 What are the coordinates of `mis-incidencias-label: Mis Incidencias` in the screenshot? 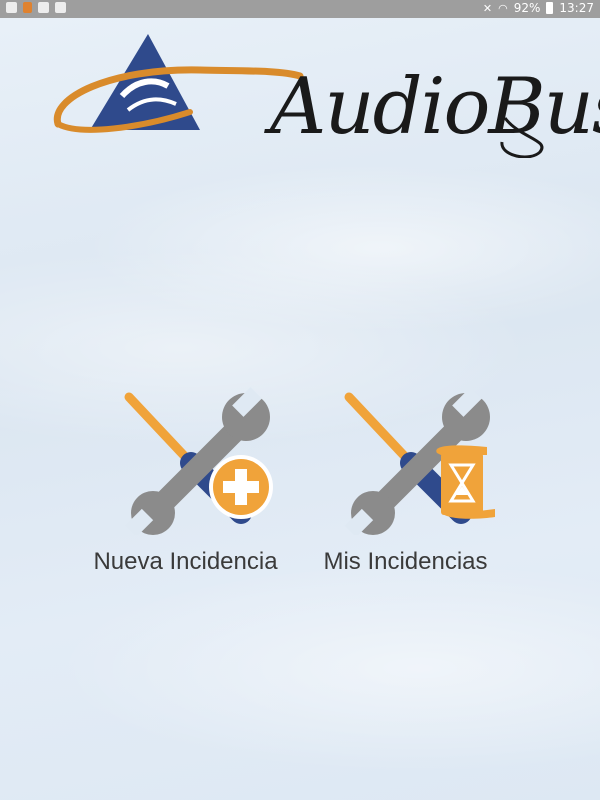 It's located at (405, 561).